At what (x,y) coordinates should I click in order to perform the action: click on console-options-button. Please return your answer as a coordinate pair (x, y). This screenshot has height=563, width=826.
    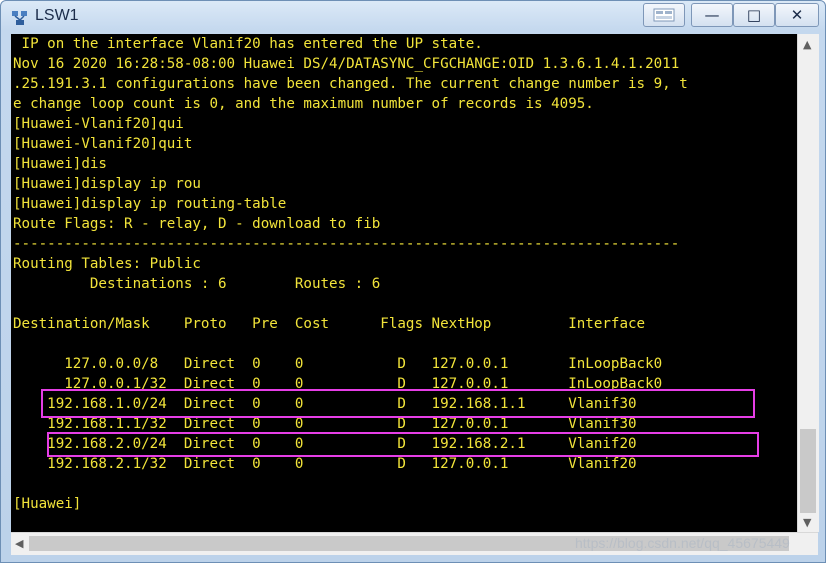
    Looking at the image, I should click on (664, 15).